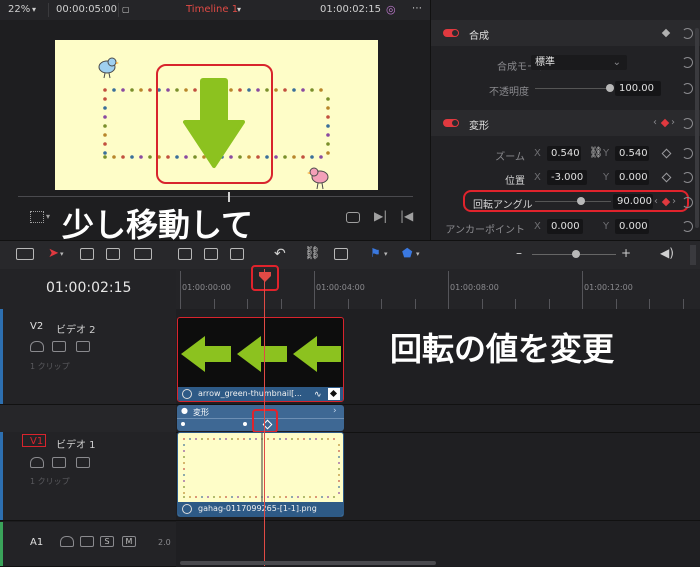 This screenshot has width=700, height=567. I want to click on bird-illustration-bottom-right, so click(318, 178).